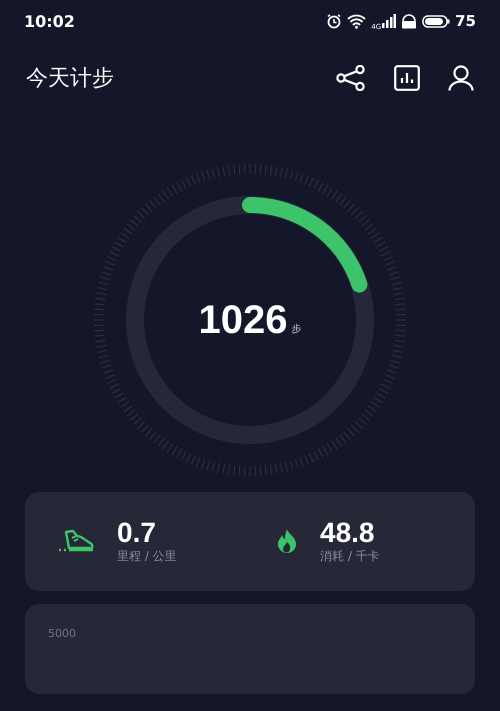 The image size is (500, 711). I want to click on status-time: 10:02, so click(49, 21).